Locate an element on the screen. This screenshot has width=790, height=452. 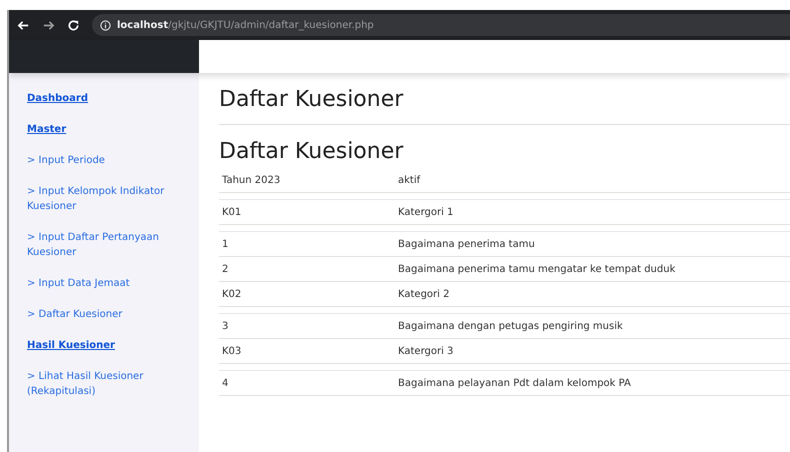
table-cell: Bagaimana penerima tamu is located at coordinates (592, 244).